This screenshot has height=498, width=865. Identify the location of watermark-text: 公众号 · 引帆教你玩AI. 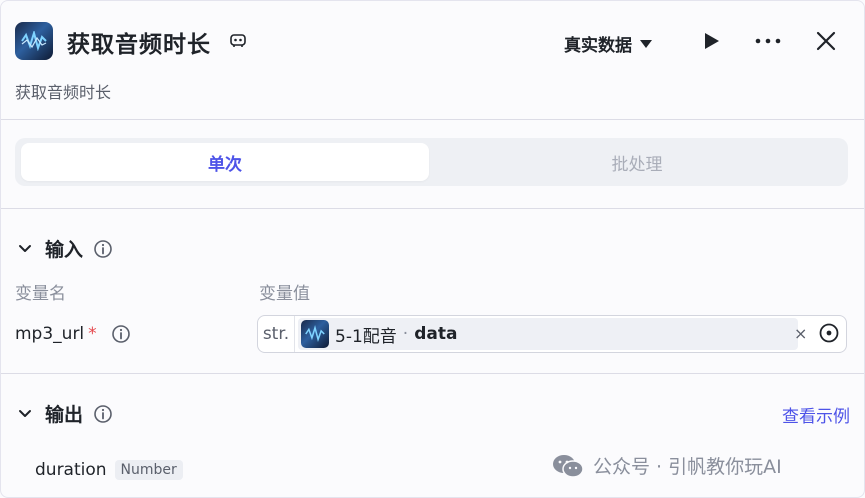
(687, 467).